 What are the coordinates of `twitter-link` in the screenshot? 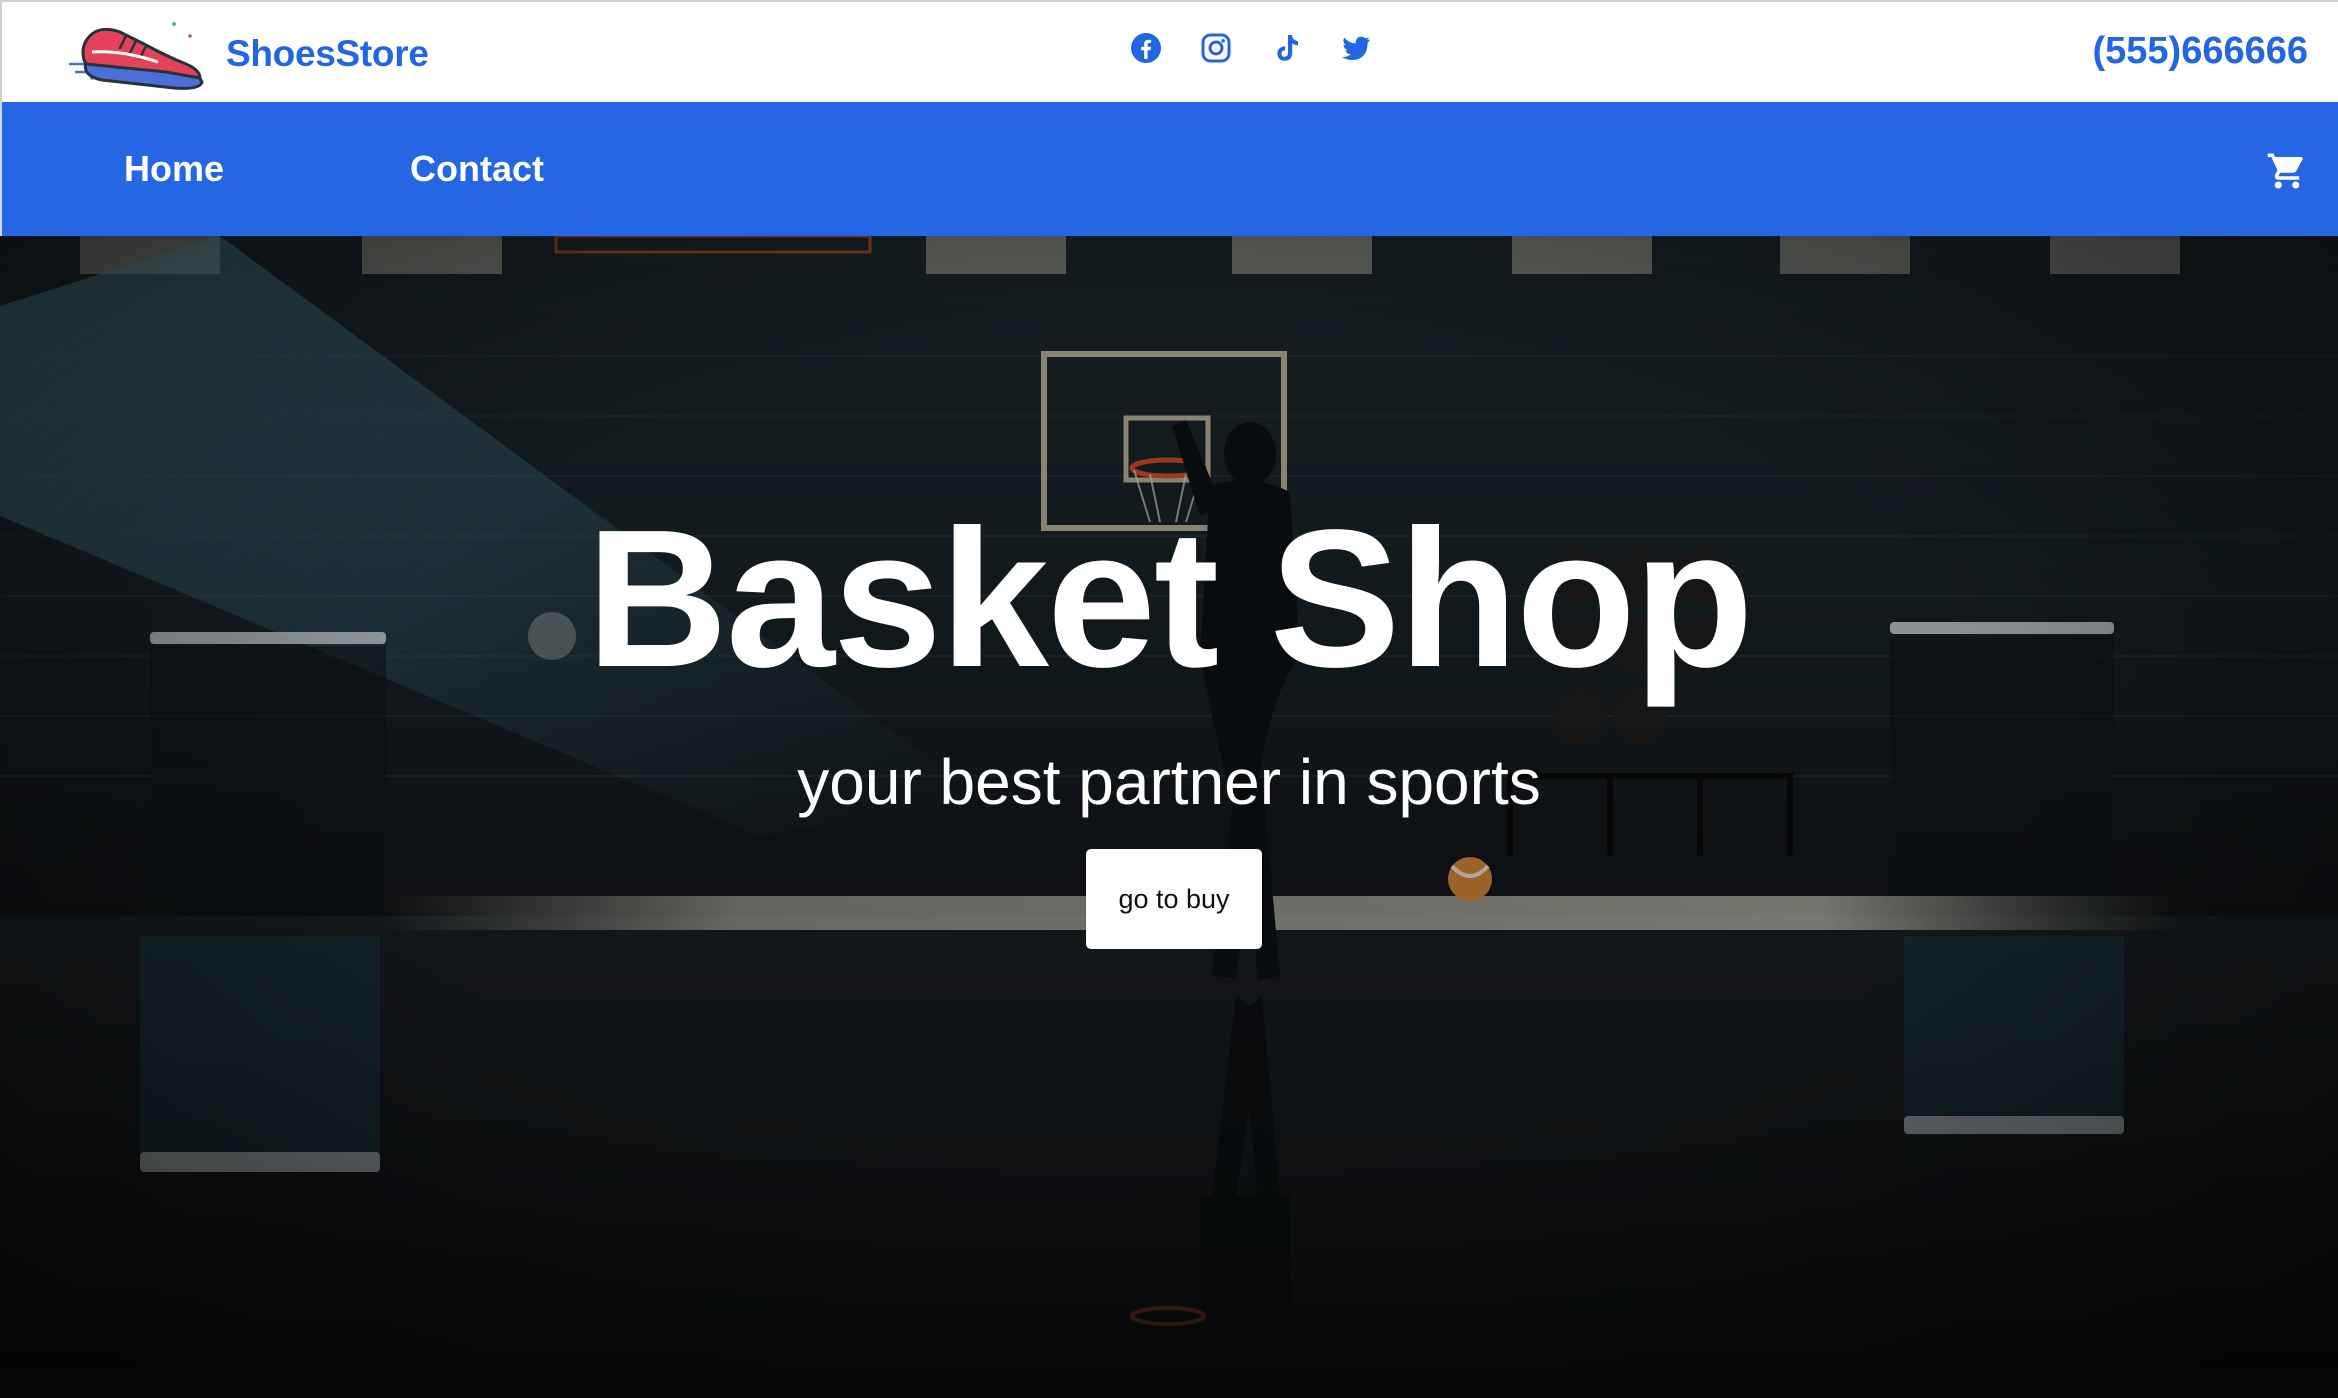 It's located at (1356, 48).